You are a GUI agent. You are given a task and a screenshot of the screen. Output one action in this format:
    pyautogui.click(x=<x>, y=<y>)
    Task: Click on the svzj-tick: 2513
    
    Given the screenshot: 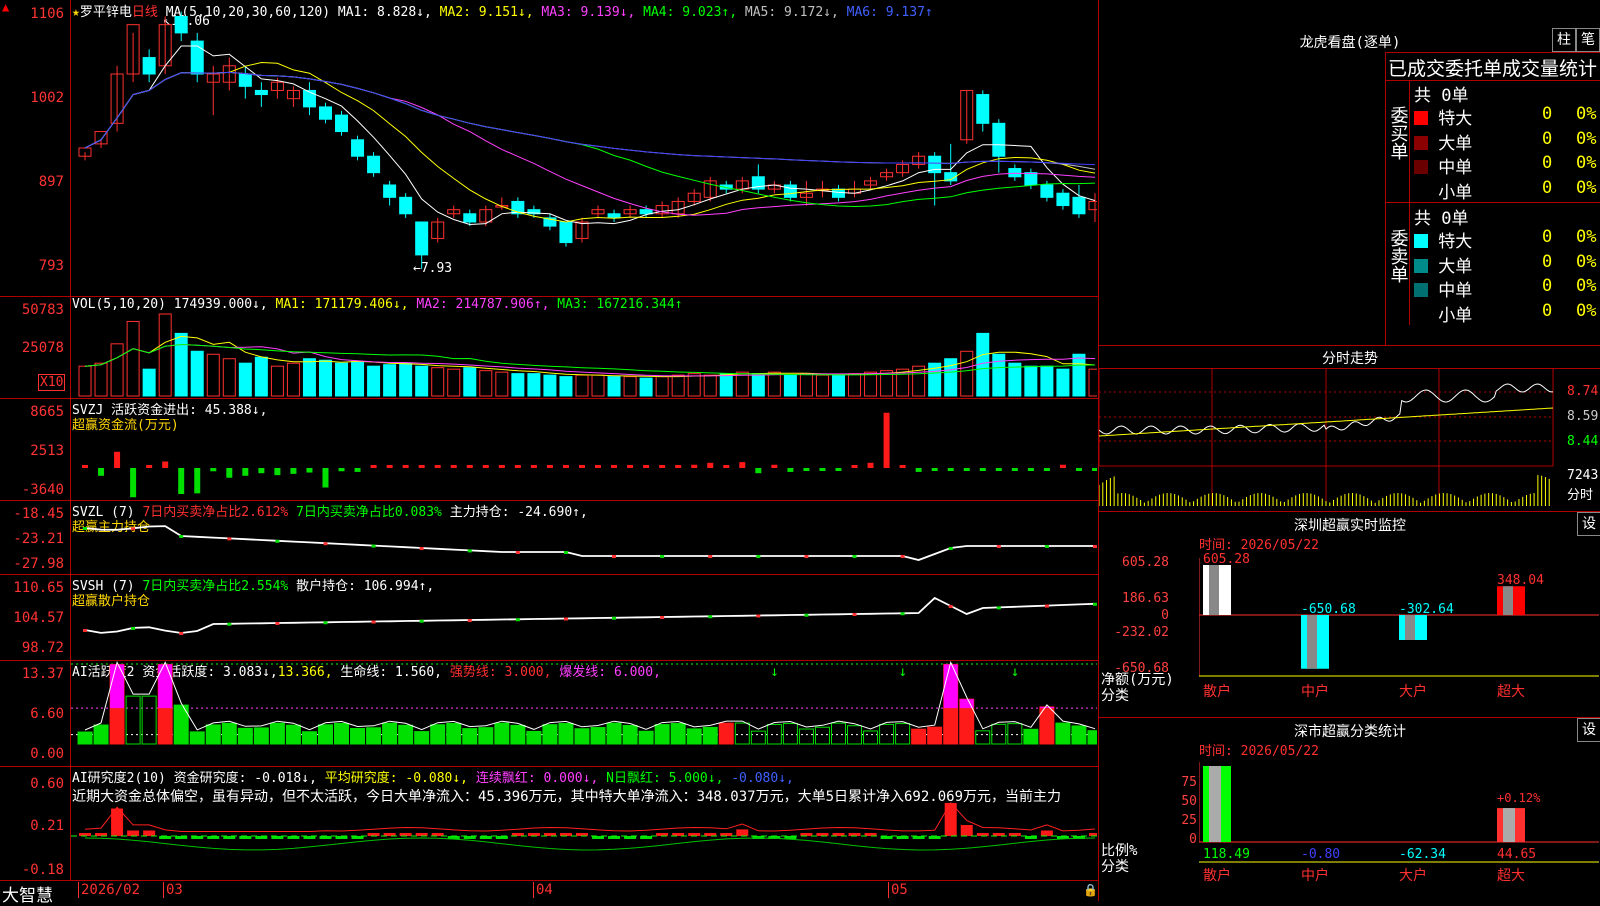 What is the action you would take?
    pyautogui.click(x=47, y=451)
    